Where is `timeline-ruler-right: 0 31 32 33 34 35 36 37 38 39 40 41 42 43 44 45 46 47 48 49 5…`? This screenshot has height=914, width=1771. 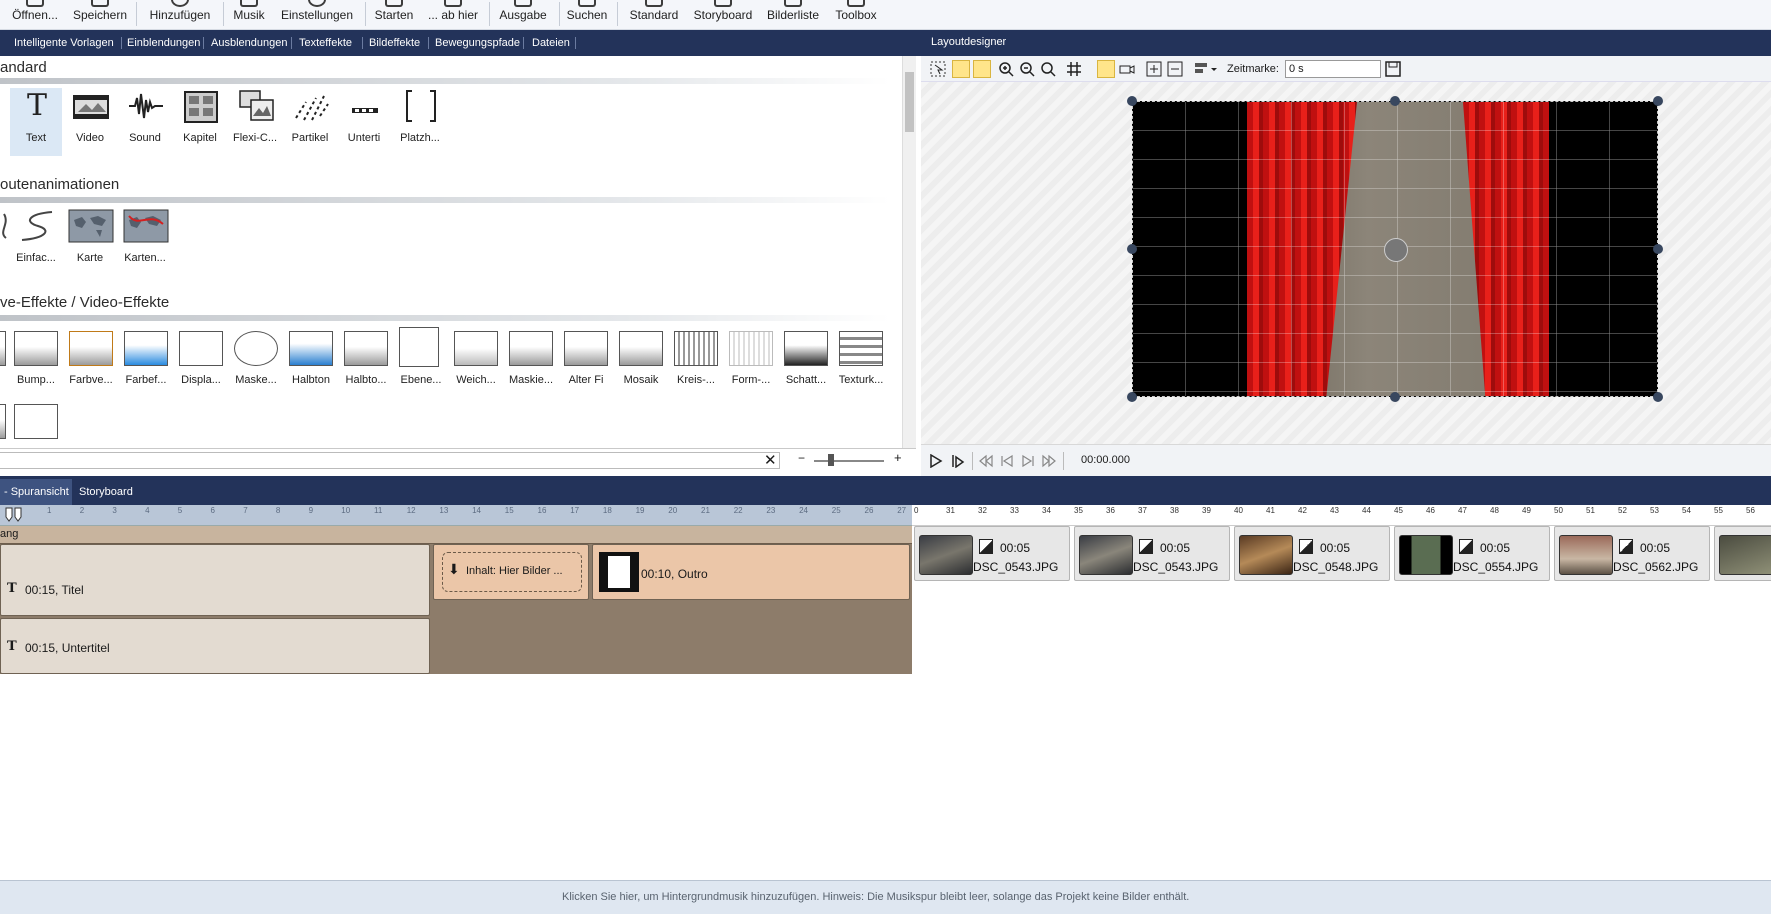
timeline-ruler-right: 0 31 32 33 34 35 36 37 38 39 40 41 42 43 44 45 46 47 48 49 5… is located at coordinates (1341, 515).